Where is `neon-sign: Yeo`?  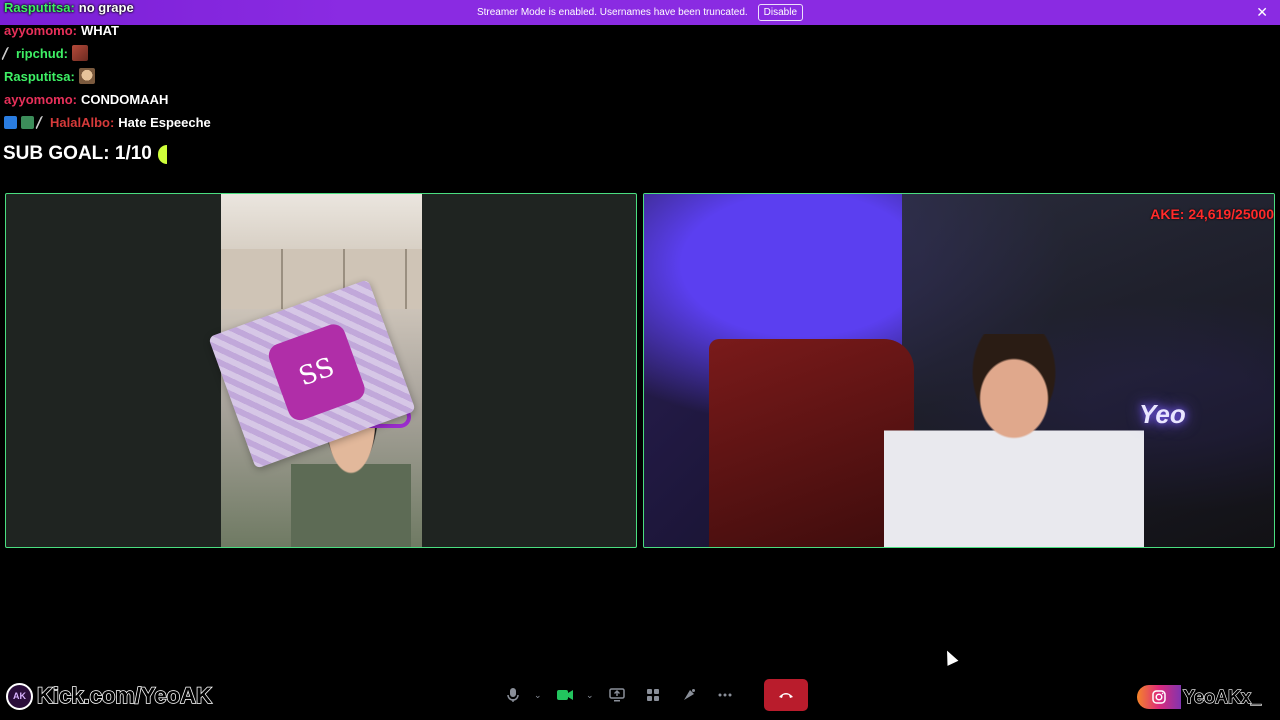 neon-sign: Yeo is located at coordinates (1162, 414).